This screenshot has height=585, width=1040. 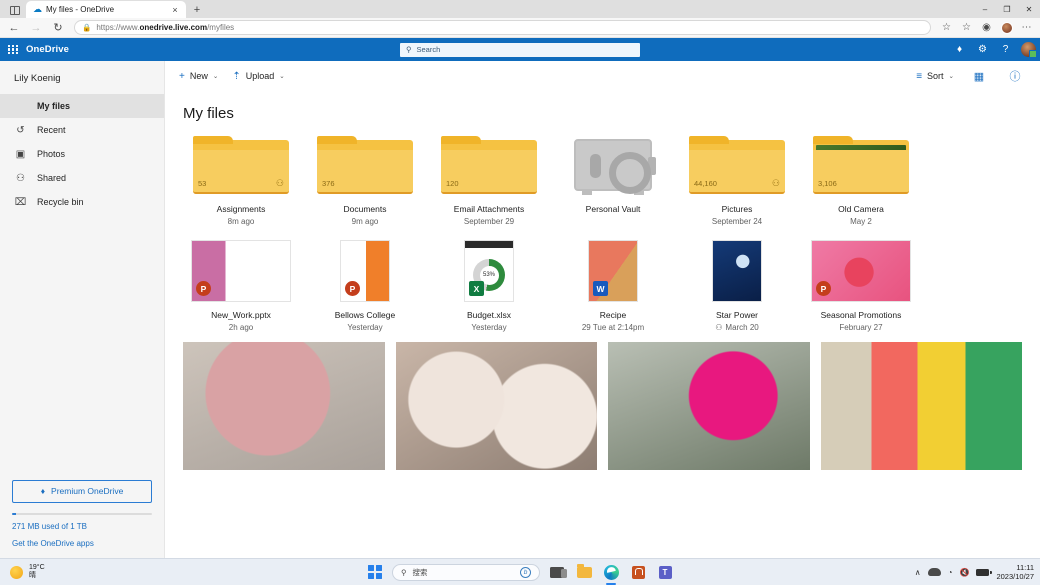 I want to click on file-name: New_Work.pptx, so click(x=241, y=315).